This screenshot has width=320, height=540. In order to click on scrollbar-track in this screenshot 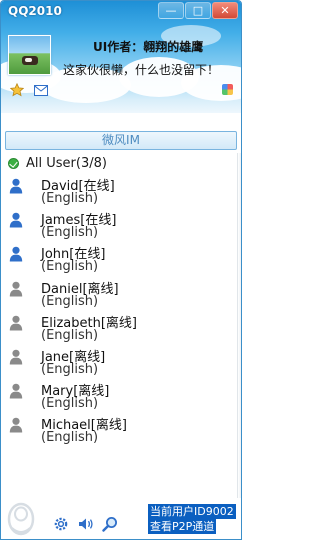, I will do `click(239, 325)`.